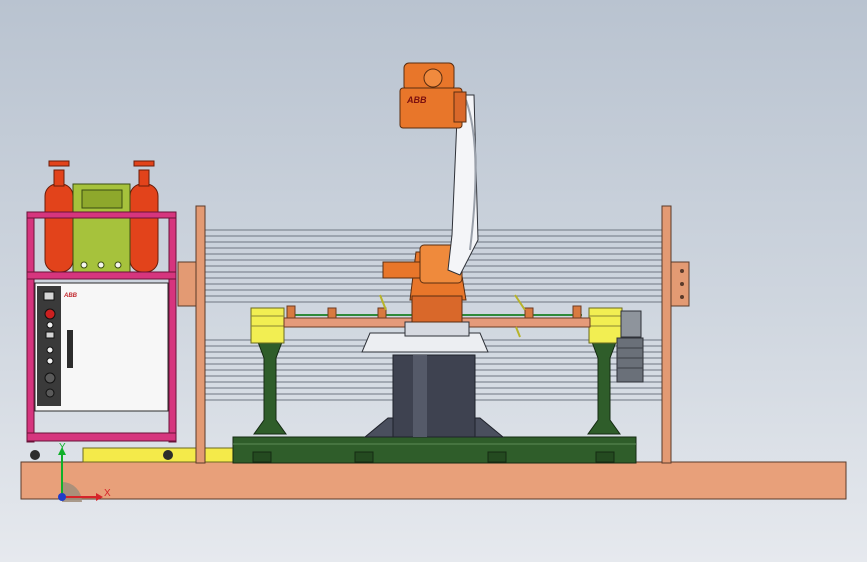  Describe the element at coordinates (431, 108) in the screenshot. I see `robot-wrist-body` at that location.